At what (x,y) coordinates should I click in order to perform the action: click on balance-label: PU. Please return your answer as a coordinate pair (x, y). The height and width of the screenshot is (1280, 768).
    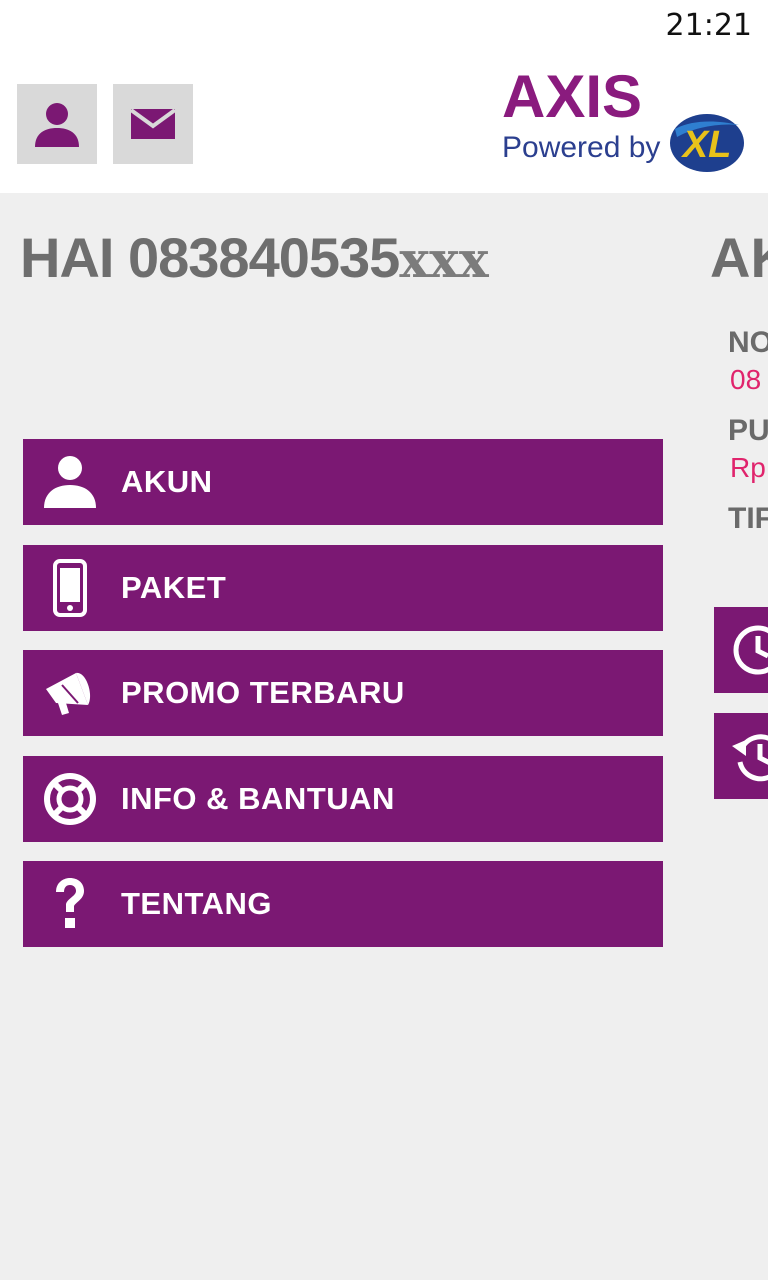
    Looking at the image, I should click on (748, 430).